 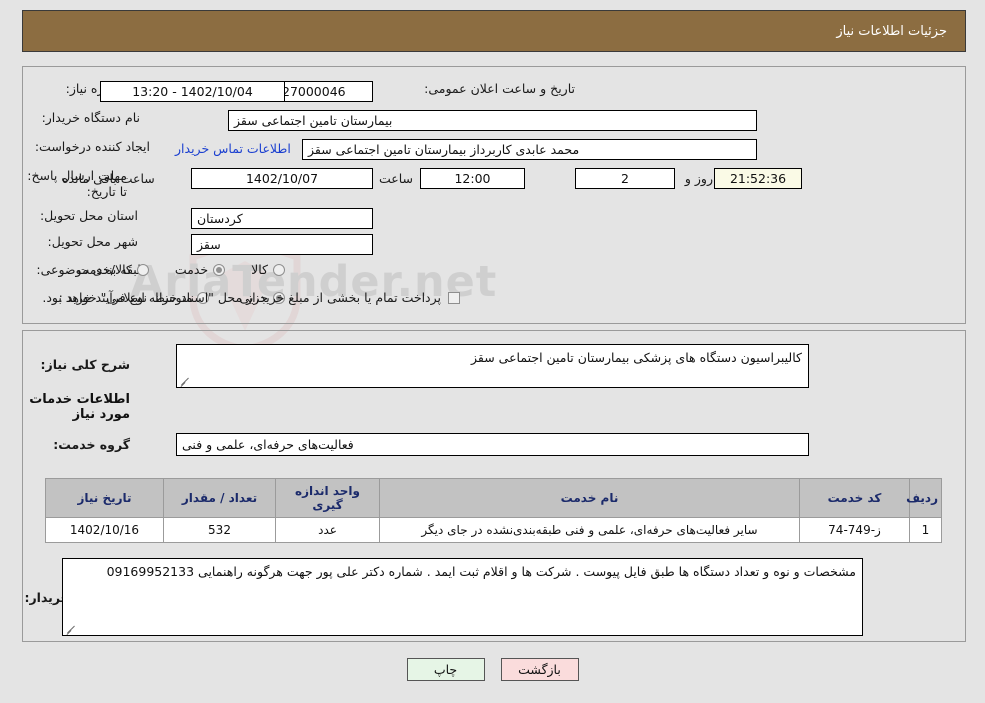 I want to click on service-group-field: فعالیت‌های حرفه‌ای، علمی و فنی, so click(x=492, y=444).